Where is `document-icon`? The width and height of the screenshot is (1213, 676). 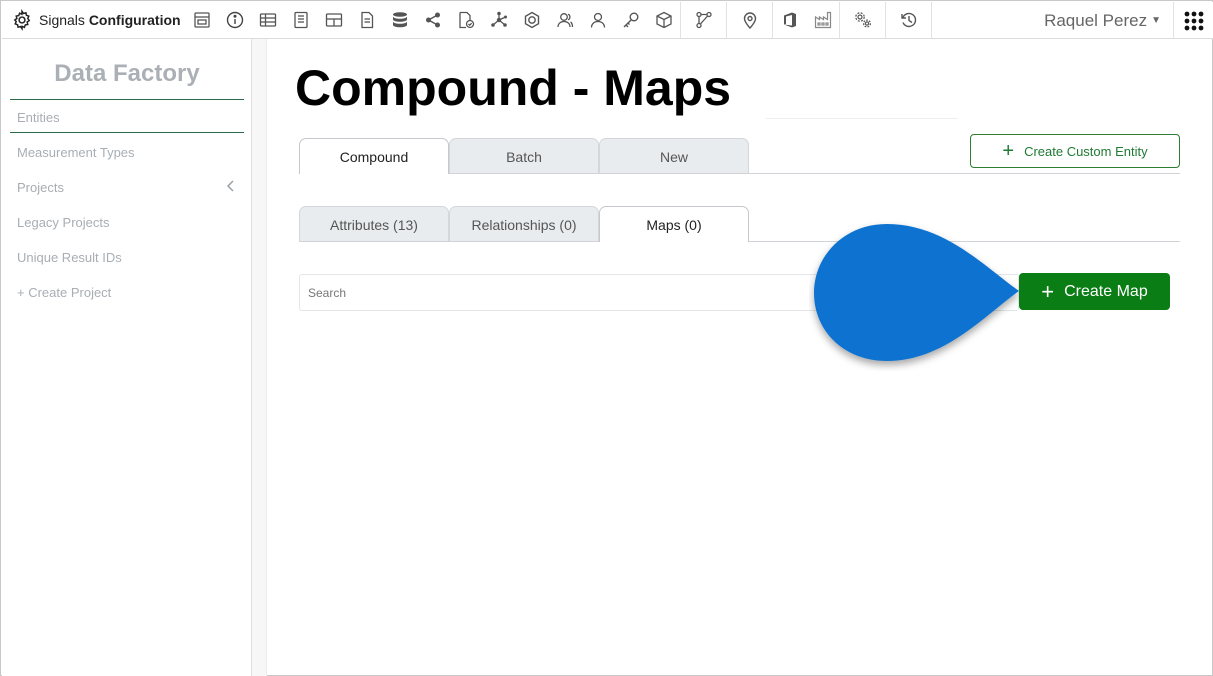 document-icon is located at coordinates (366, 20).